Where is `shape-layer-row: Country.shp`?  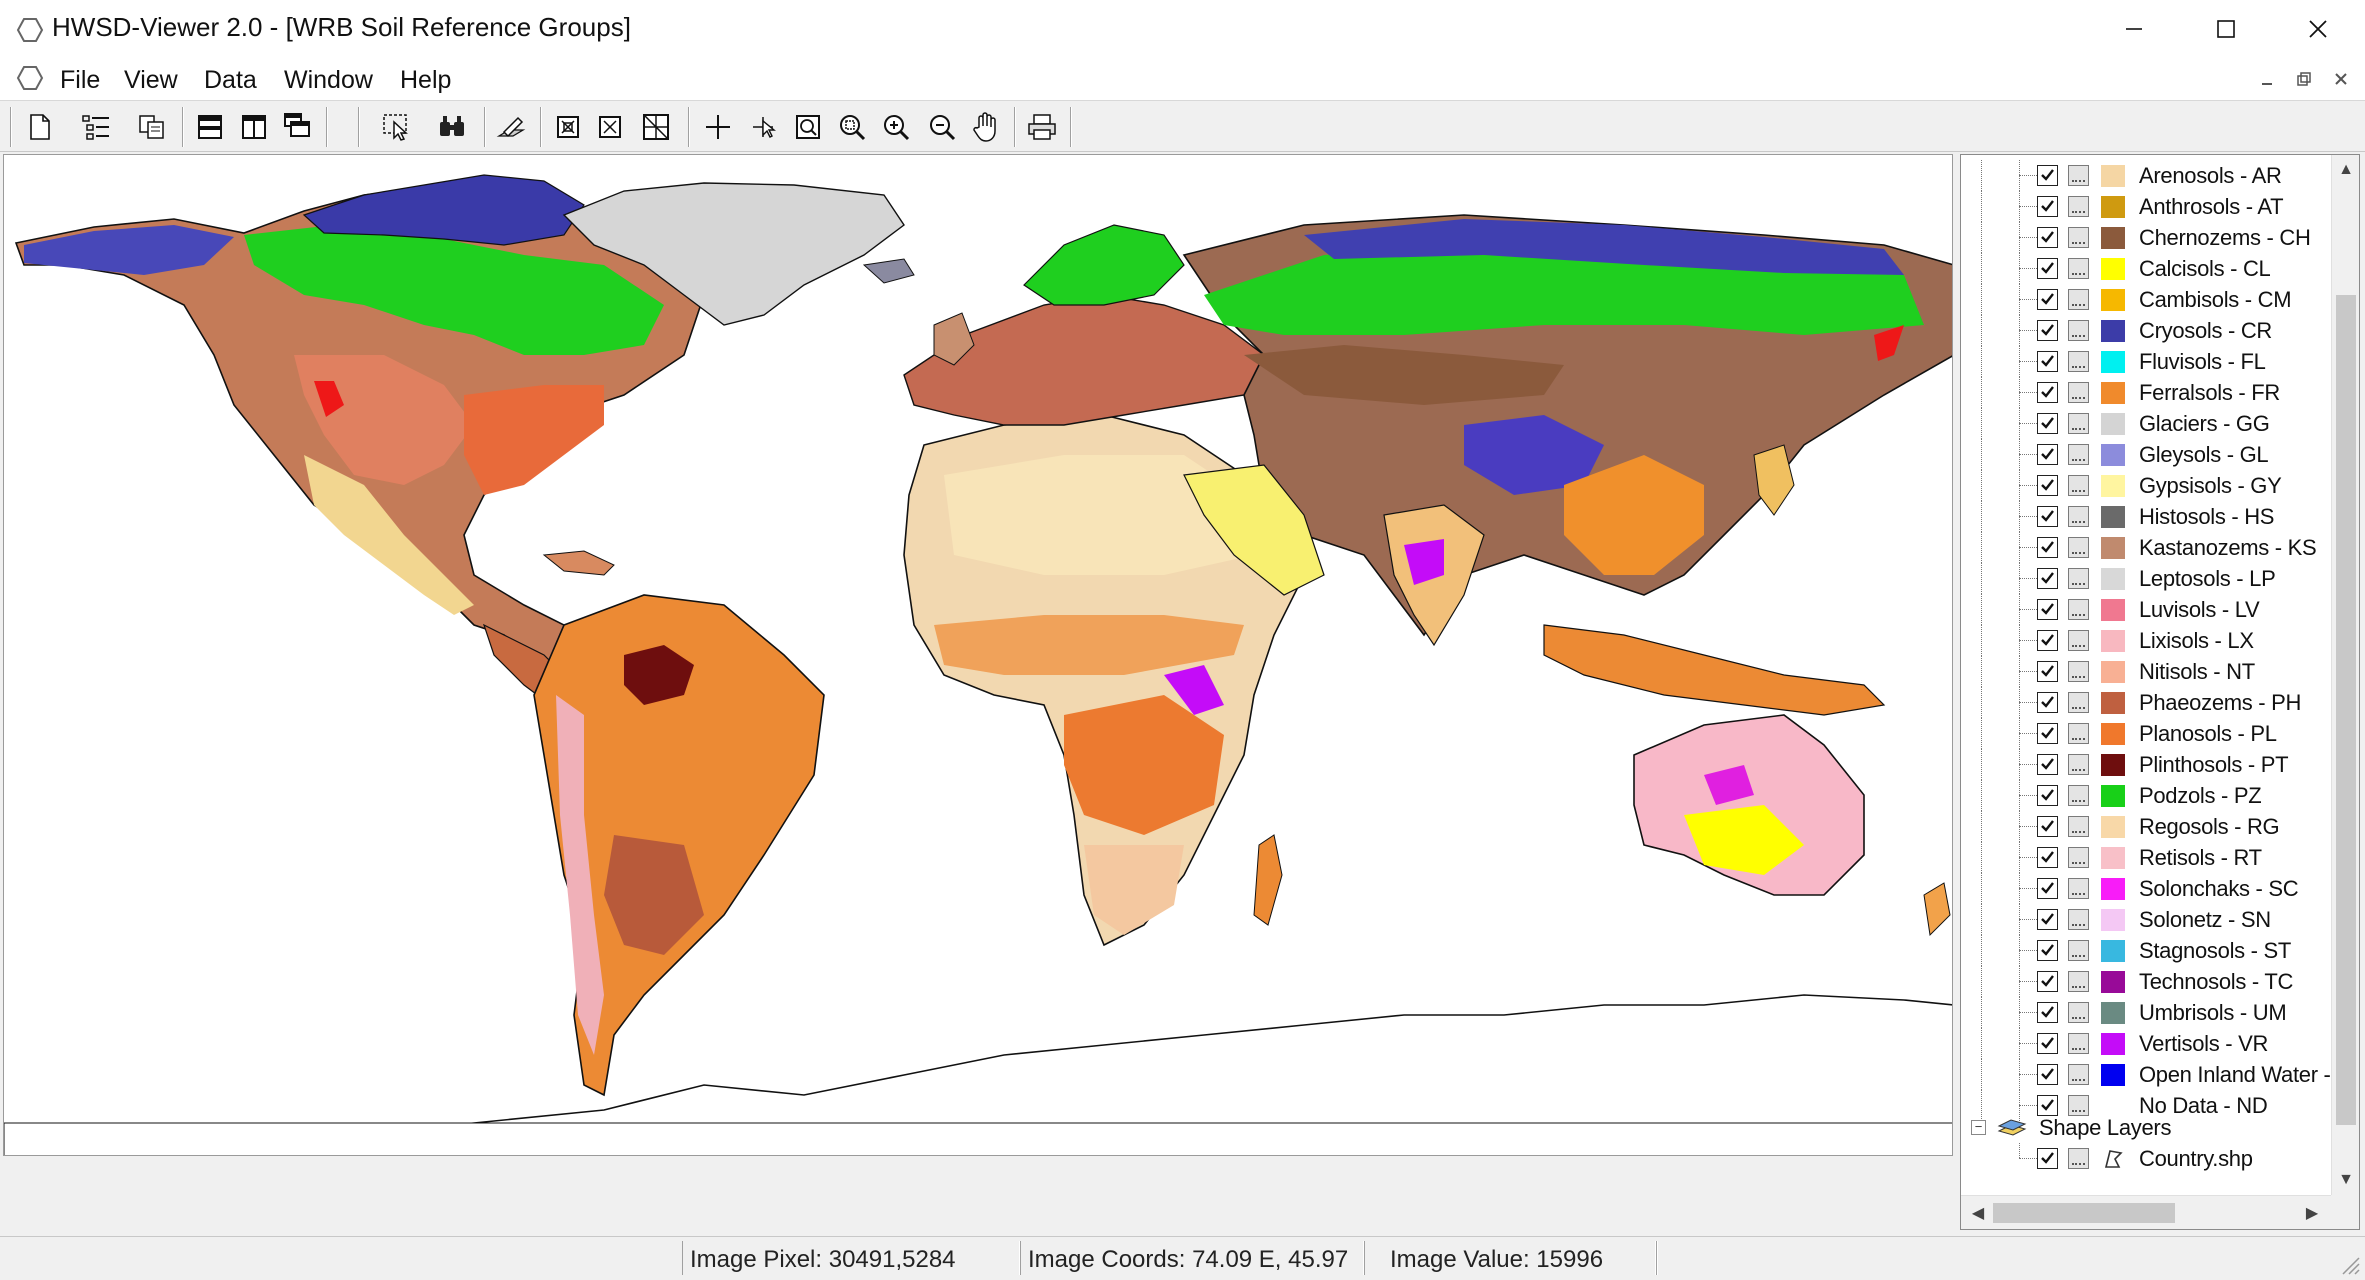
shape-layer-row: Country.shp is located at coordinates (2146, 1158).